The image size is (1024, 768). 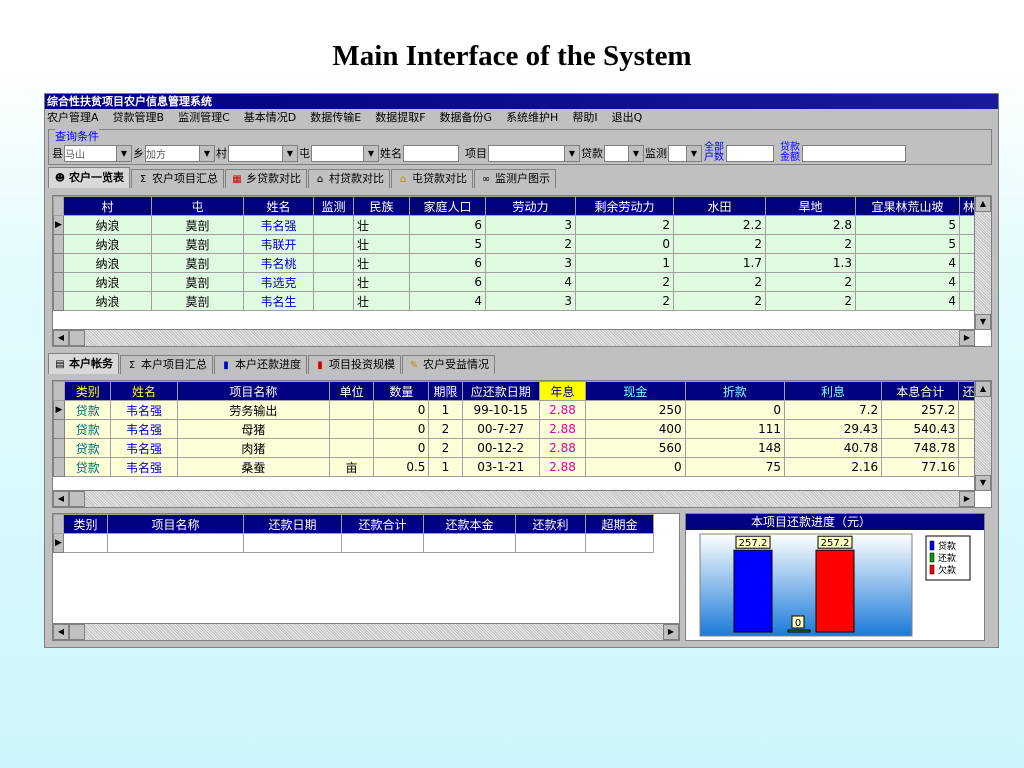 What do you see at coordinates (260, 364) in the screenshot?
I see `tab-repayment-progress: ▮ 本户还款进度` at bounding box center [260, 364].